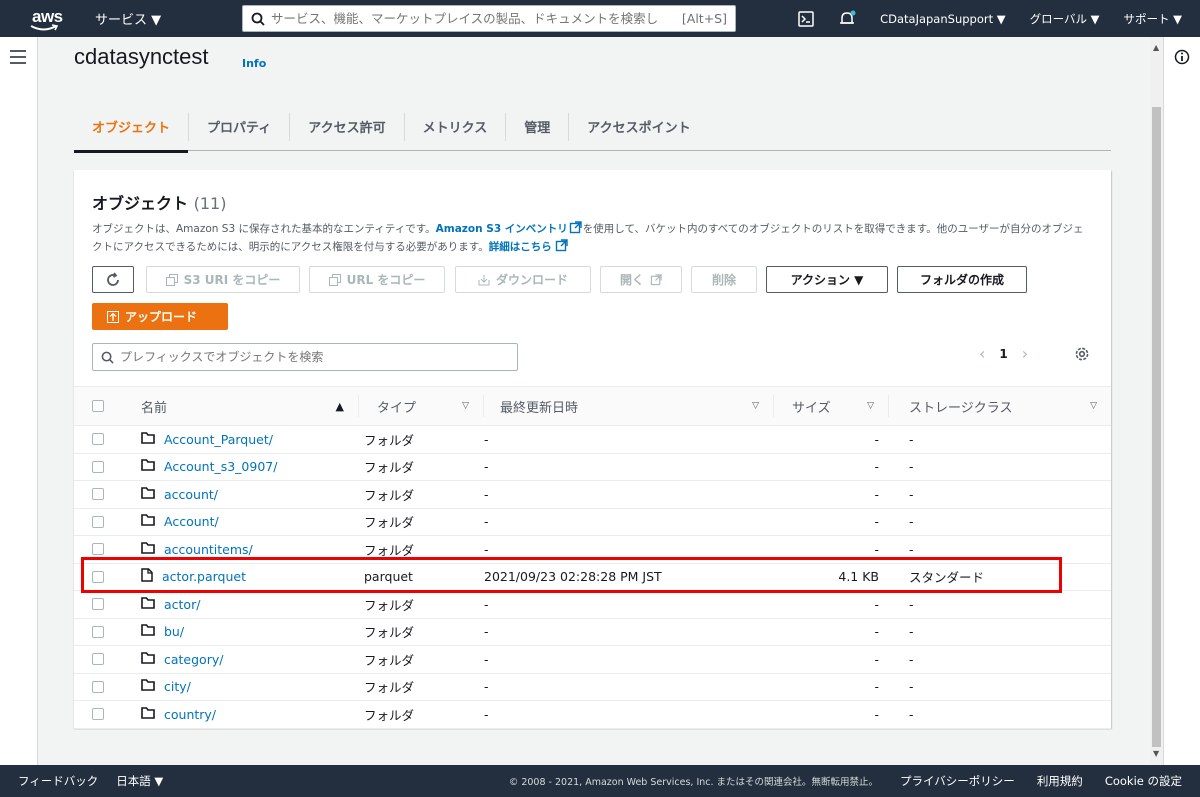  I want to click on global-search-input, so click(476, 18).